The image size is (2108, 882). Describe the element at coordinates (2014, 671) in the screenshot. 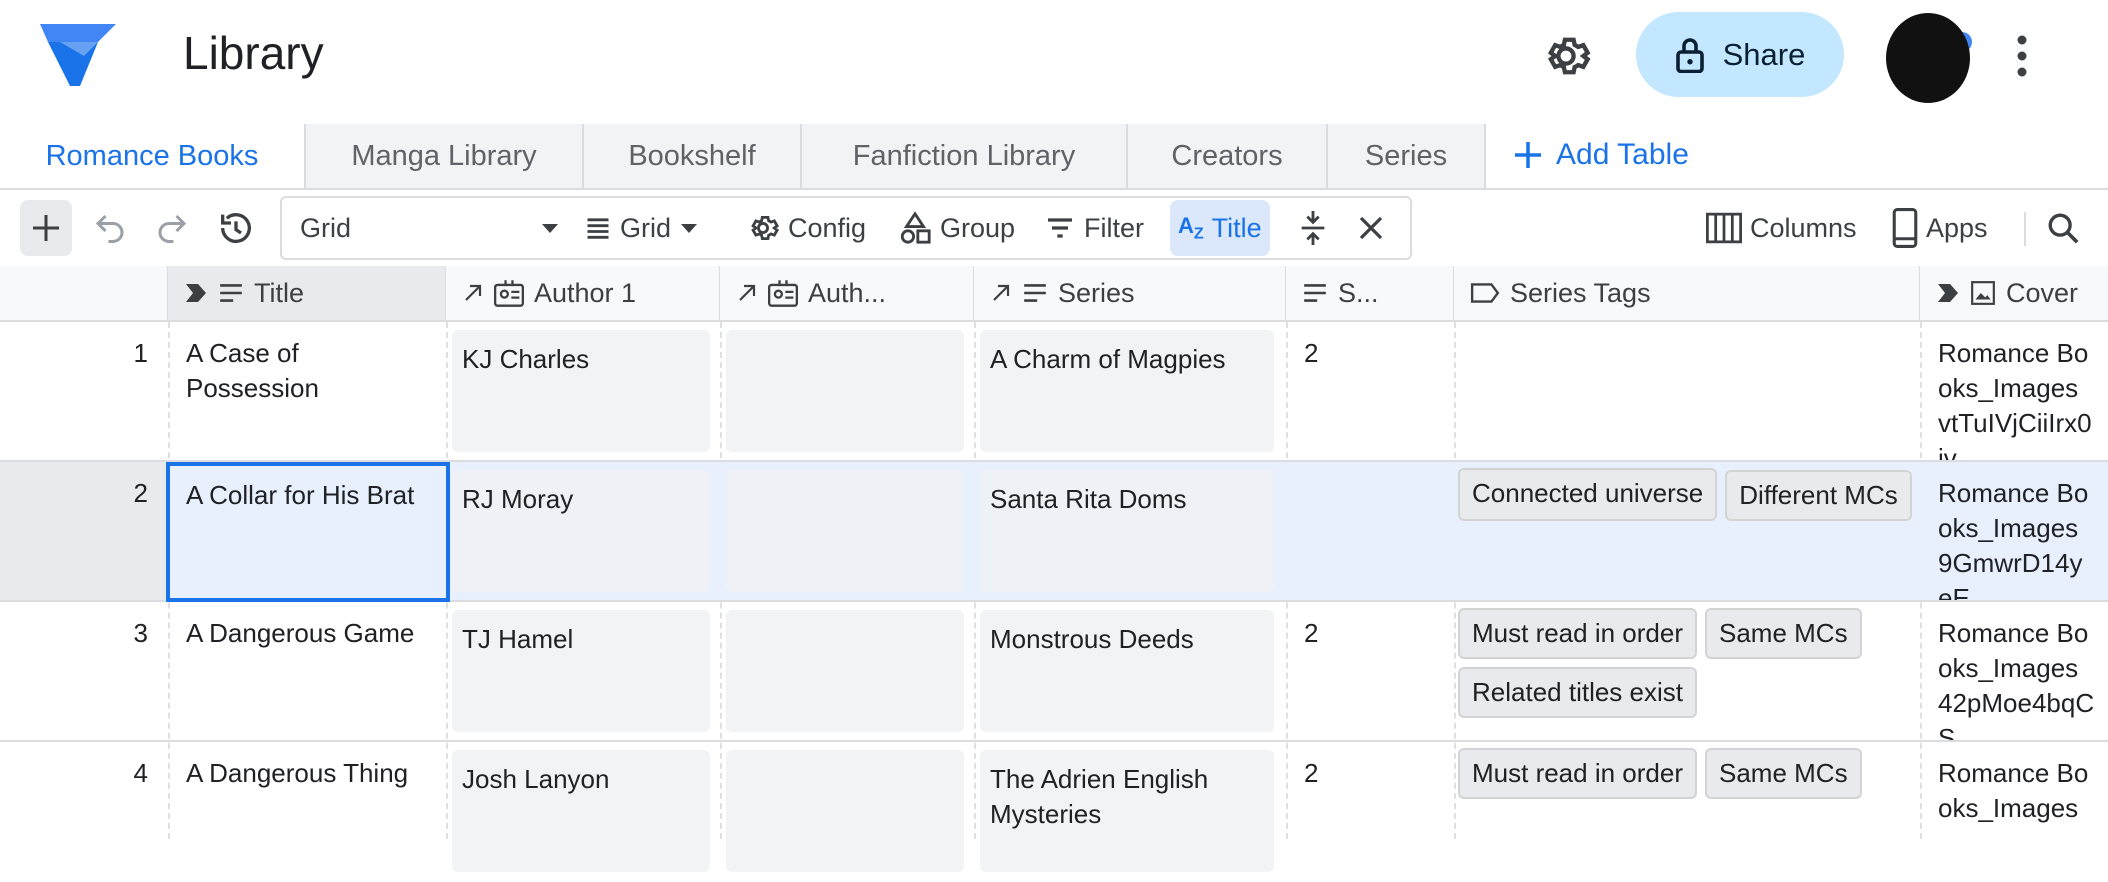

I see `cell-cover: Romance Books_Images 42pMoe4bqCS` at that location.